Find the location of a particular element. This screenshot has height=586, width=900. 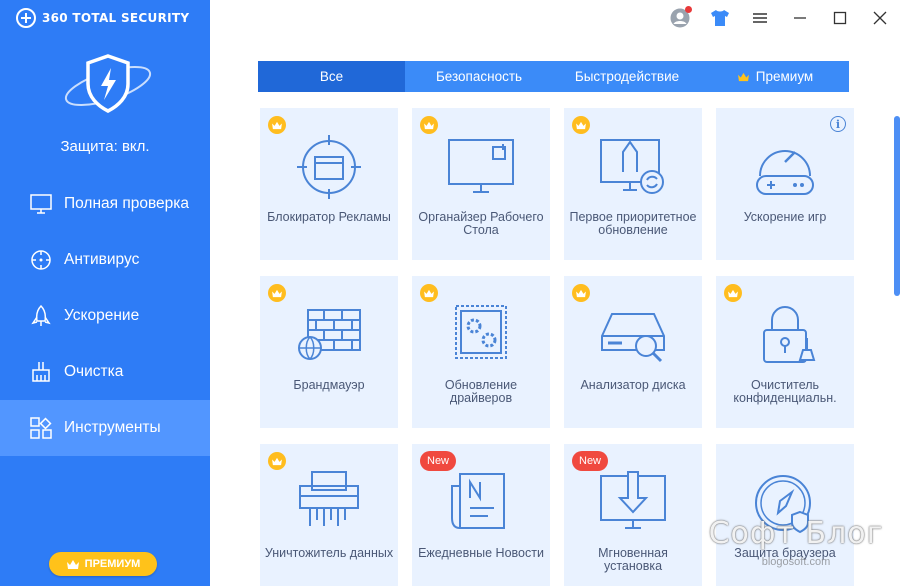

sidebar-item-cleanup: Очистка is located at coordinates (105, 372).